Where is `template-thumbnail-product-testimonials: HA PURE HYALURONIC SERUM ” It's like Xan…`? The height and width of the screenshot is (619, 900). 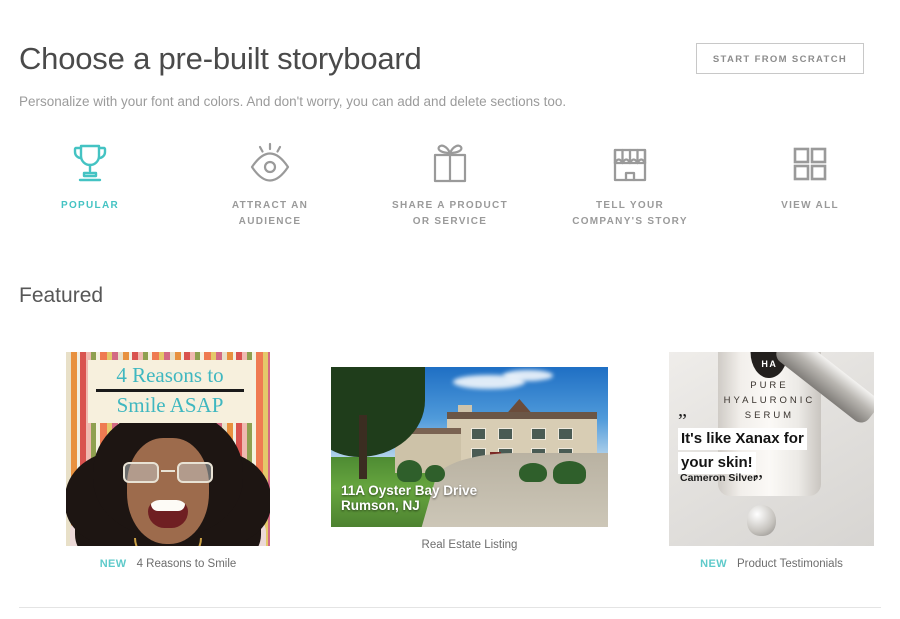 template-thumbnail-product-testimonials: HA PURE HYALURONIC SERUM ” It's like Xan… is located at coordinates (771, 449).